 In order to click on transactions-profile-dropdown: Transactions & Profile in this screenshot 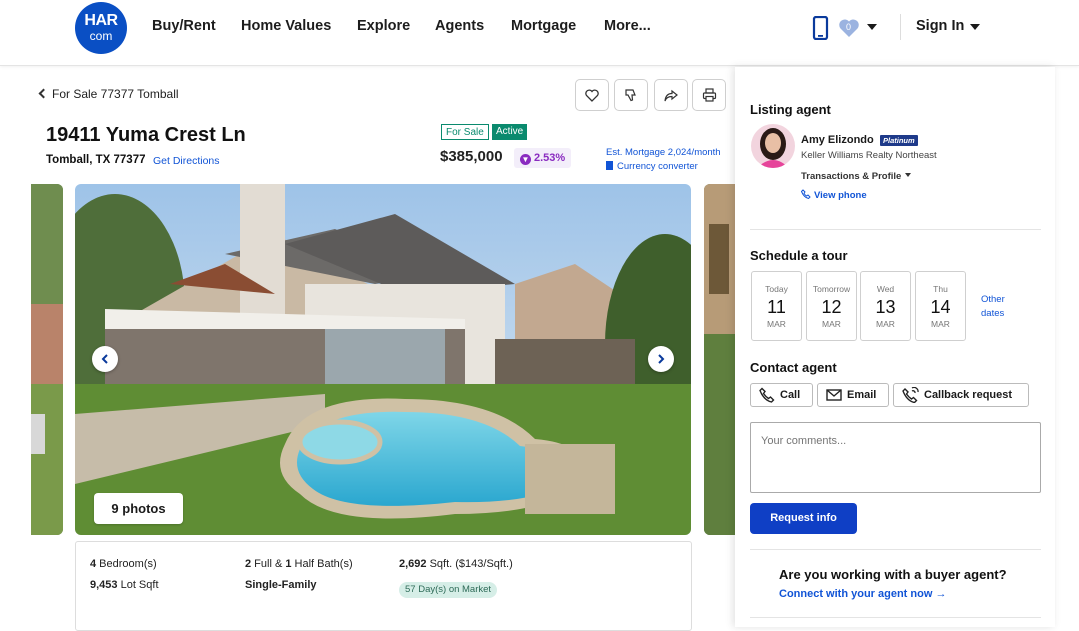, I will do `click(856, 176)`.